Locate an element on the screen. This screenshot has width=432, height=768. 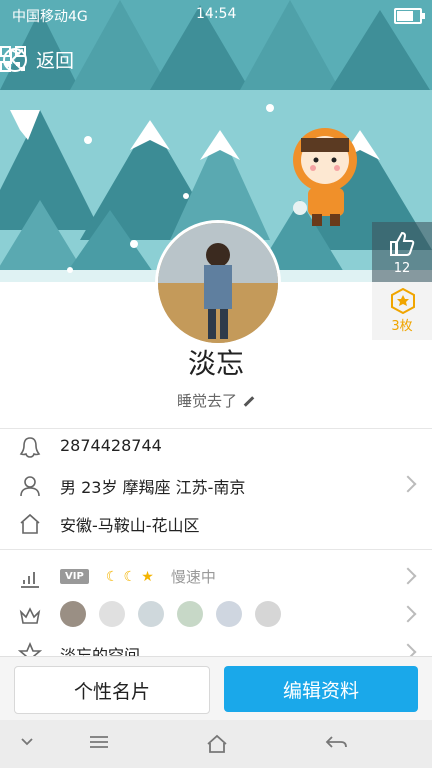
edit-profile-button: 编辑资料 is located at coordinates (321, 689).